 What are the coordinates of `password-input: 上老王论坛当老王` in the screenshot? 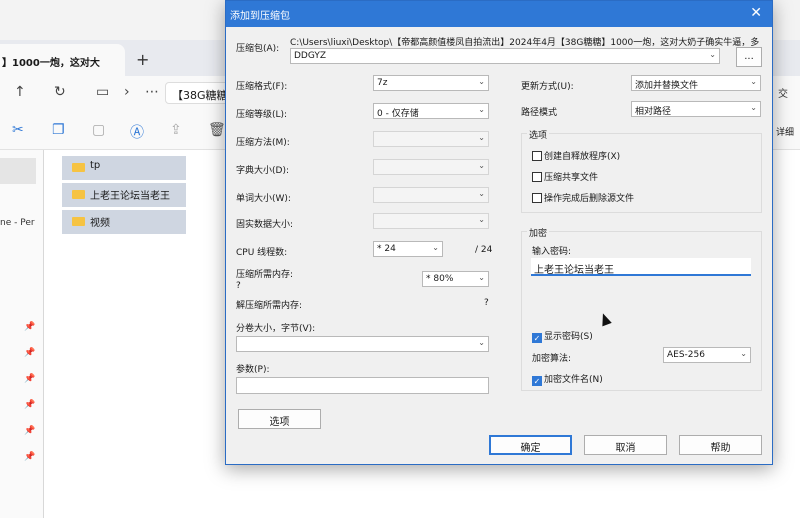 It's located at (641, 267).